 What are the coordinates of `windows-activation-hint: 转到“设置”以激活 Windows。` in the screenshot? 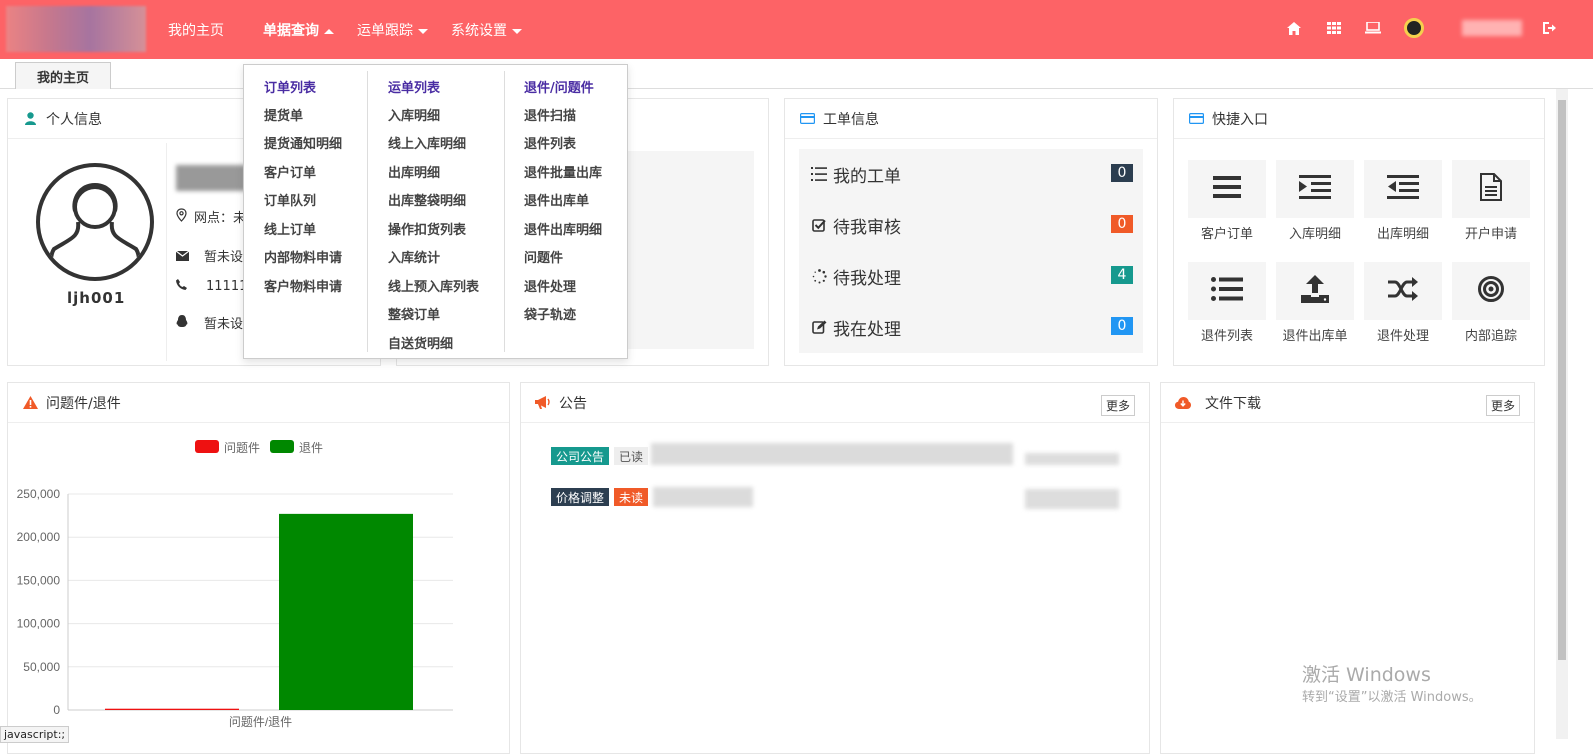 It's located at (1392, 697).